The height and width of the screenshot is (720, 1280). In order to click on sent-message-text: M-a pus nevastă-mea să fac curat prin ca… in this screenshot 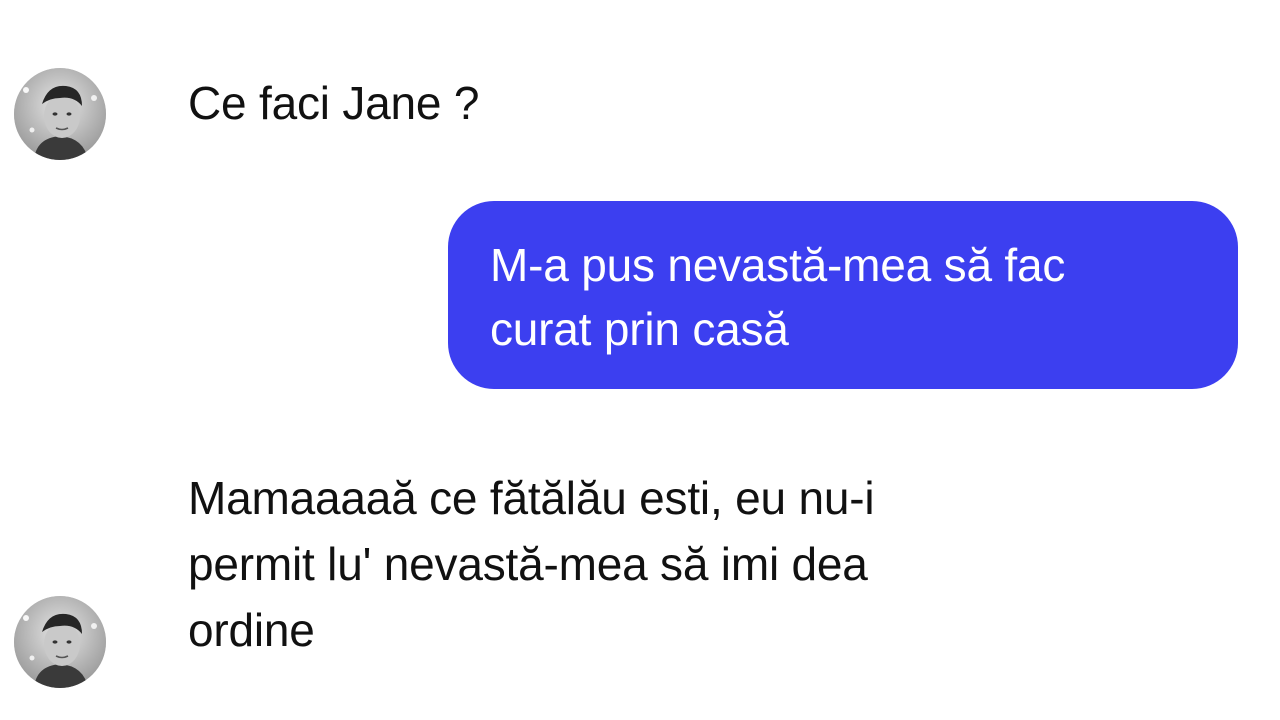, I will do `click(778, 297)`.